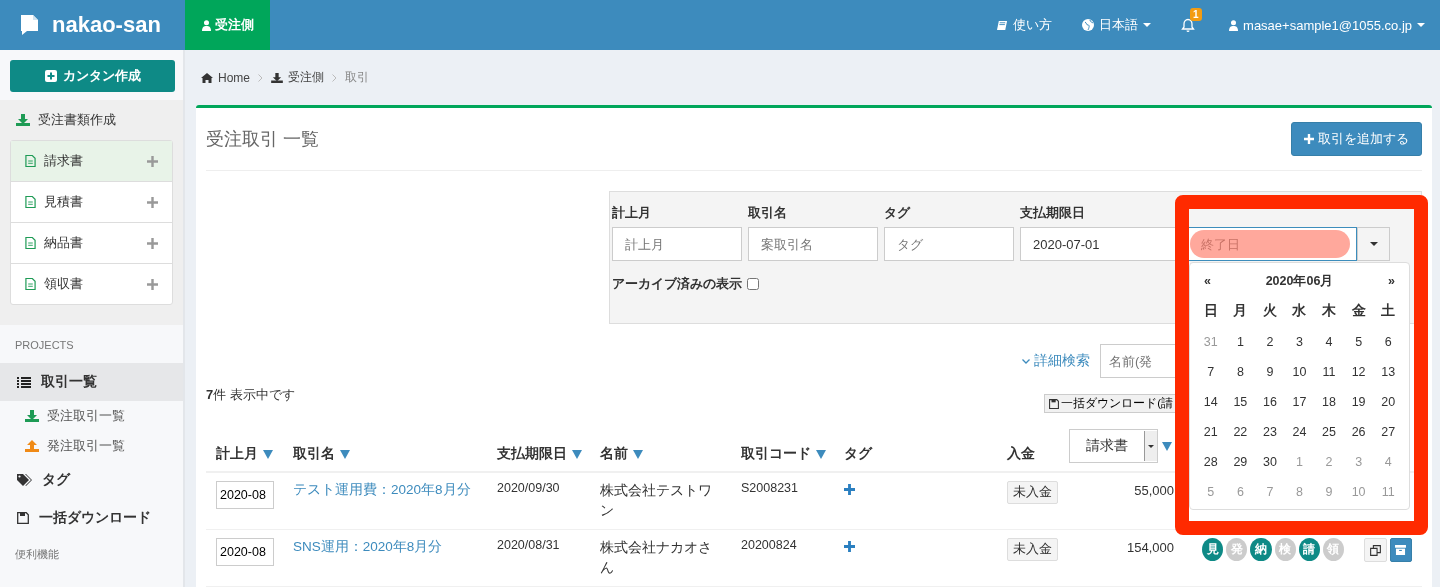  What do you see at coordinates (1327, 25) in the screenshot?
I see `user-menu: masae+sample1@1055.co.jp` at bounding box center [1327, 25].